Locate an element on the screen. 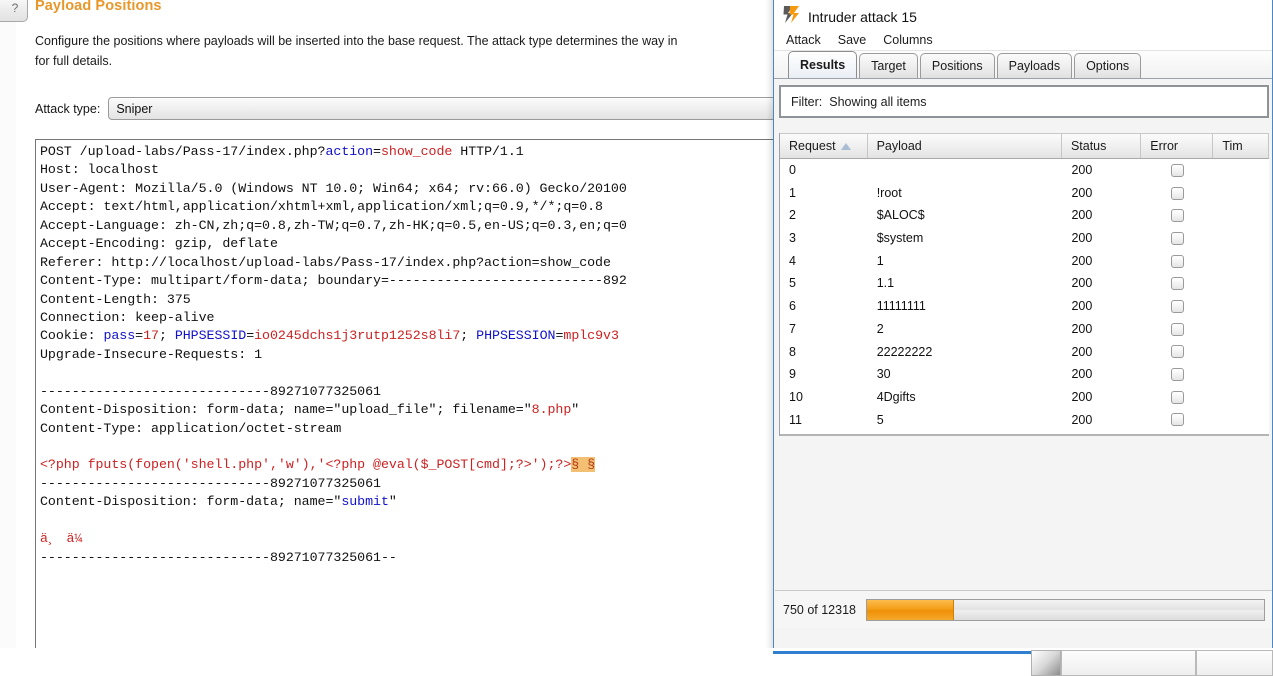 This screenshot has height=676, width=1273. cell-request: 0 is located at coordinates (792, 170).